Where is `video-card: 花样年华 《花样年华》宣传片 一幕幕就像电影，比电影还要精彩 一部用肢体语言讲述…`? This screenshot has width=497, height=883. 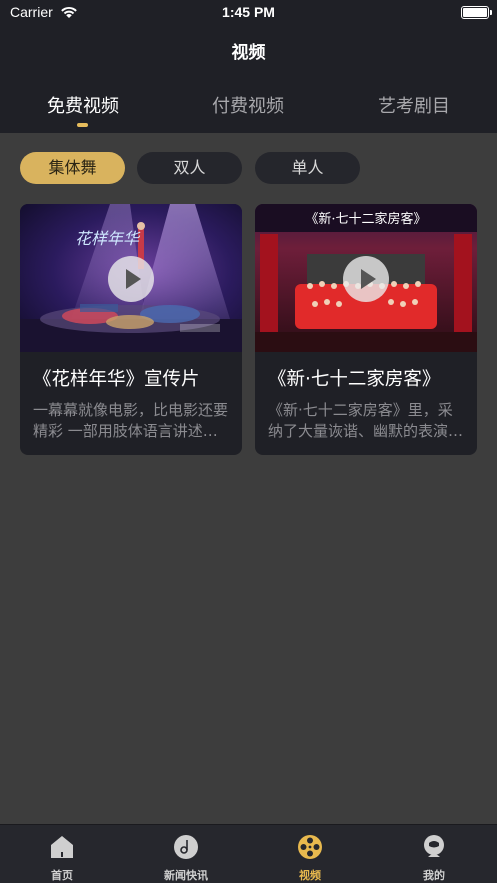 video-card: 花样年华 《花样年华》宣传片 一幕幕就像电影，比电影还要精彩 一部用肢体语言讲述… is located at coordinates (131, 329).